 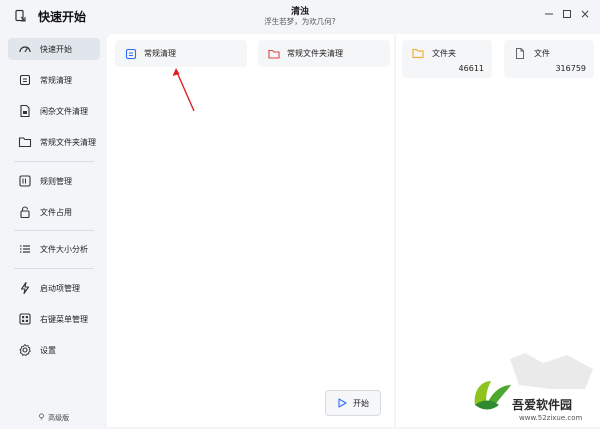 I want to click on sidebar-item-quick-start: 快速开始, so click(x=54, y=49).